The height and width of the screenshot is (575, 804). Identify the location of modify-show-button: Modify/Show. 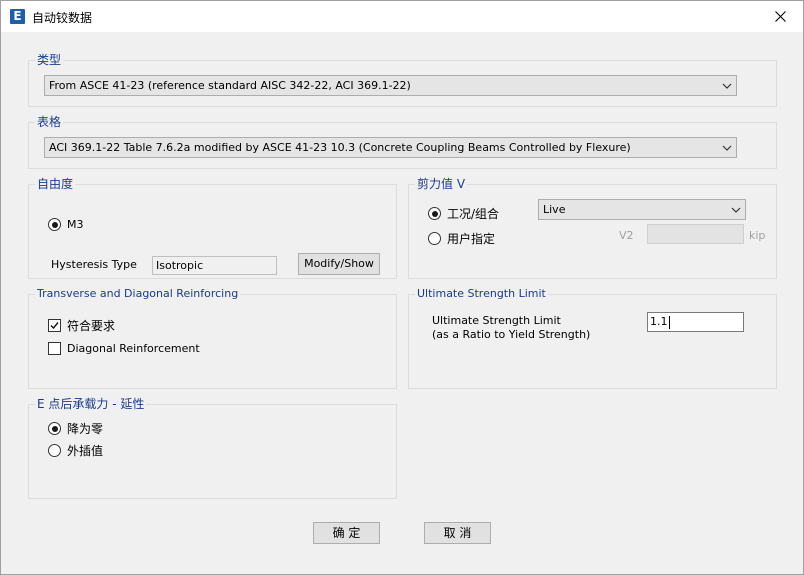
(339, 264).